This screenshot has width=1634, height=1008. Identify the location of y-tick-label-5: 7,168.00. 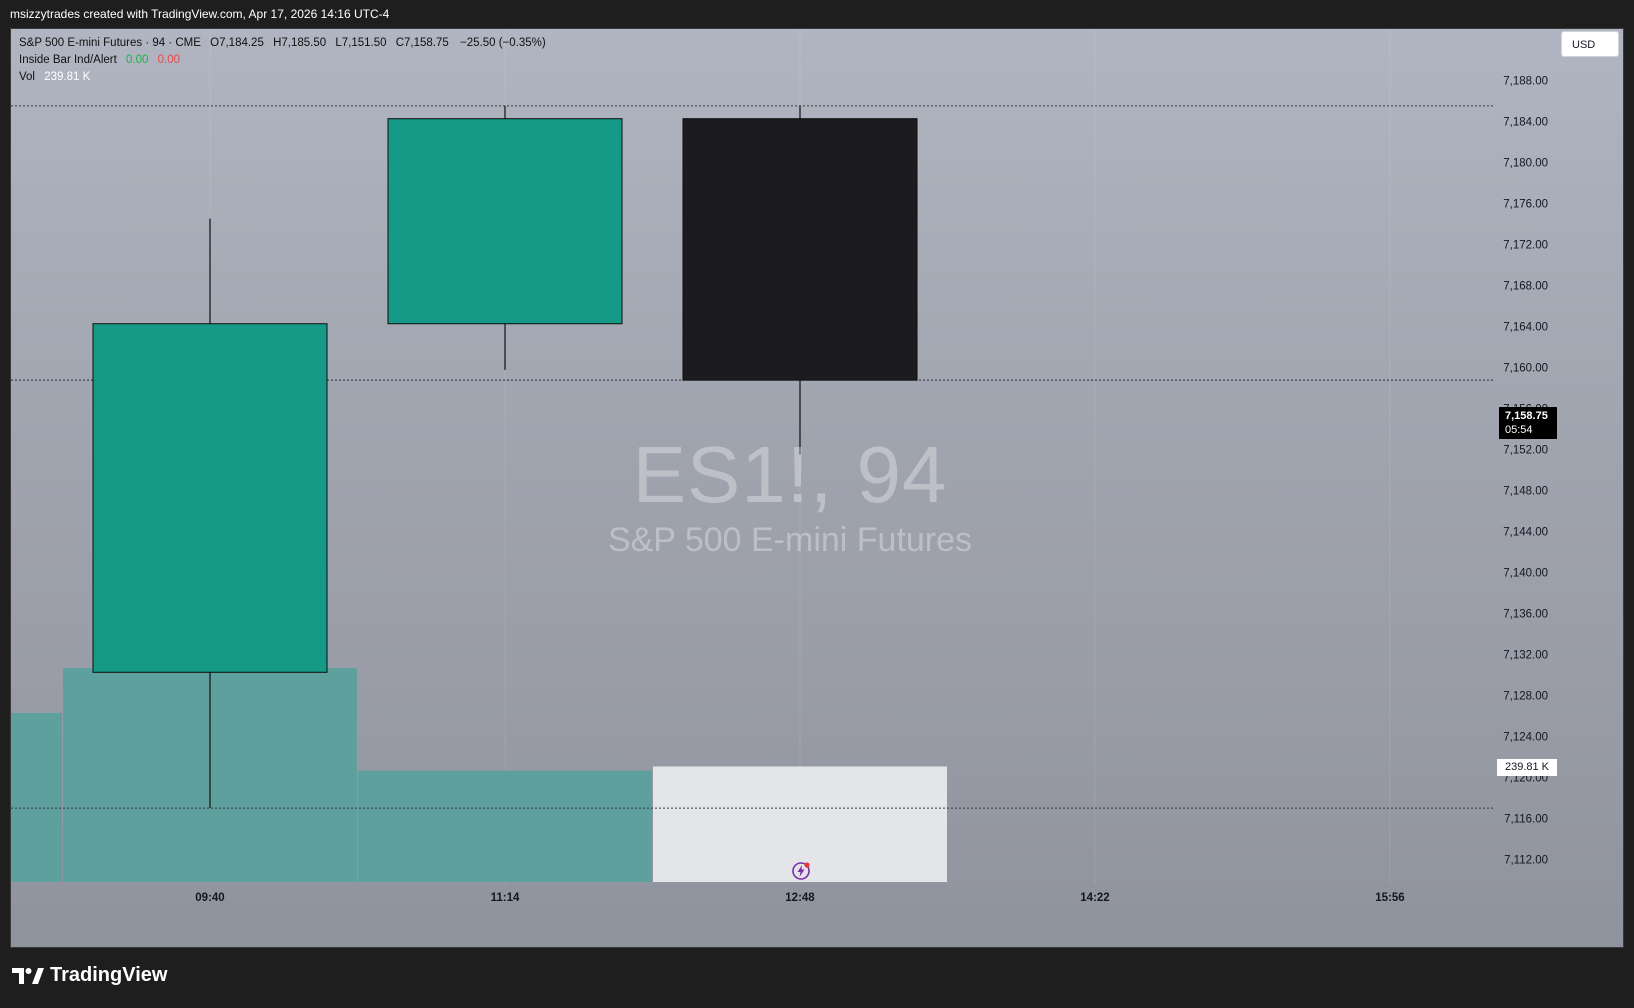
(1525, 286).